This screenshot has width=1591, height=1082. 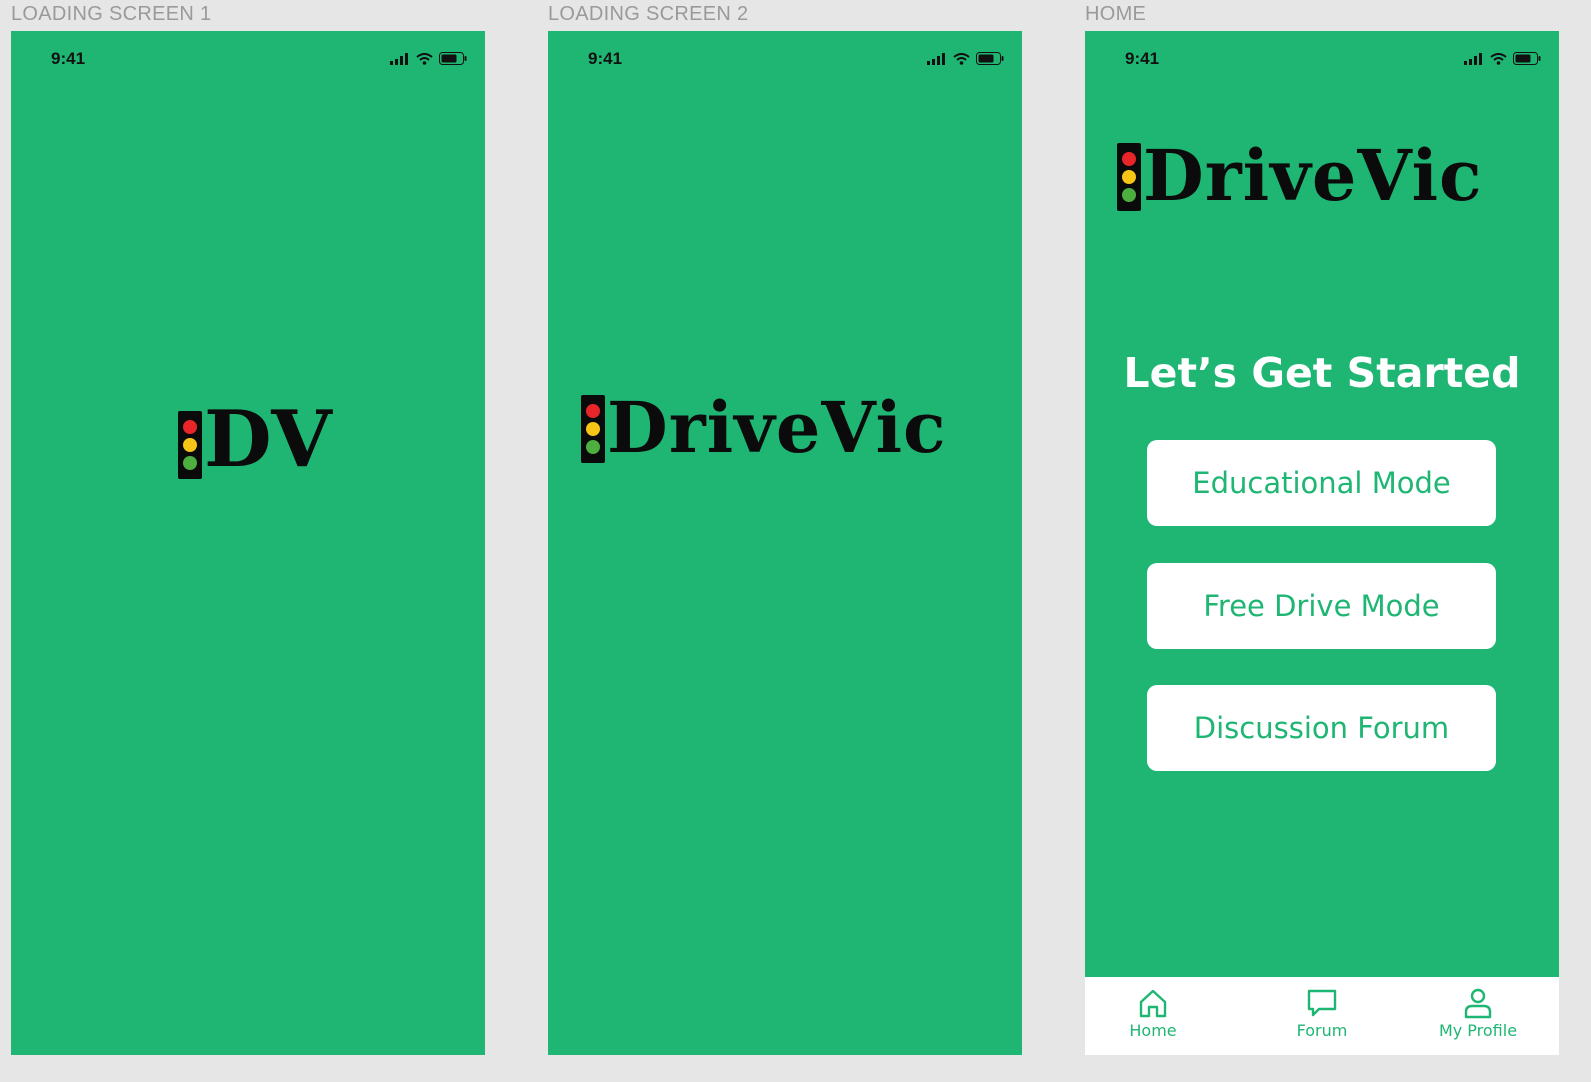 I want to click on tab-my-profile: My Profile, so click(x=1478, y=1013).